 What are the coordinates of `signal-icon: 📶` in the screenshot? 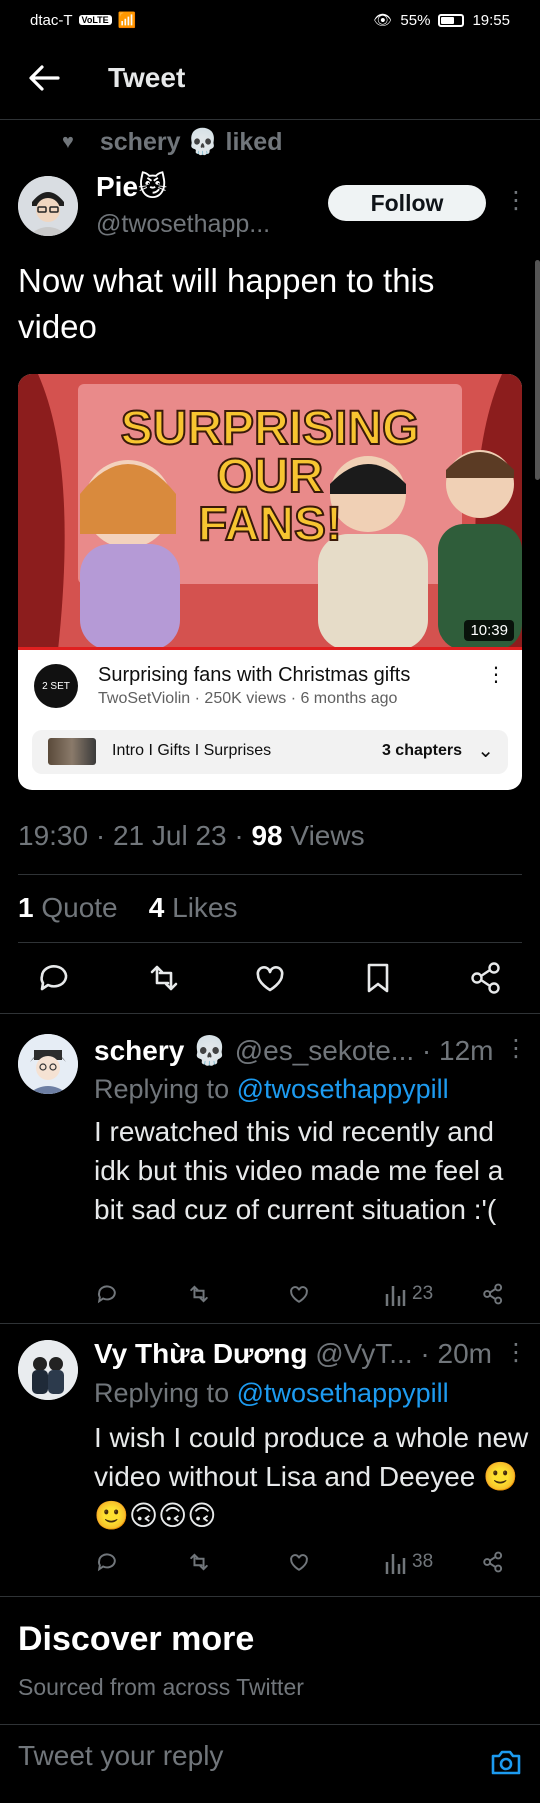 It's located at (127, 20).